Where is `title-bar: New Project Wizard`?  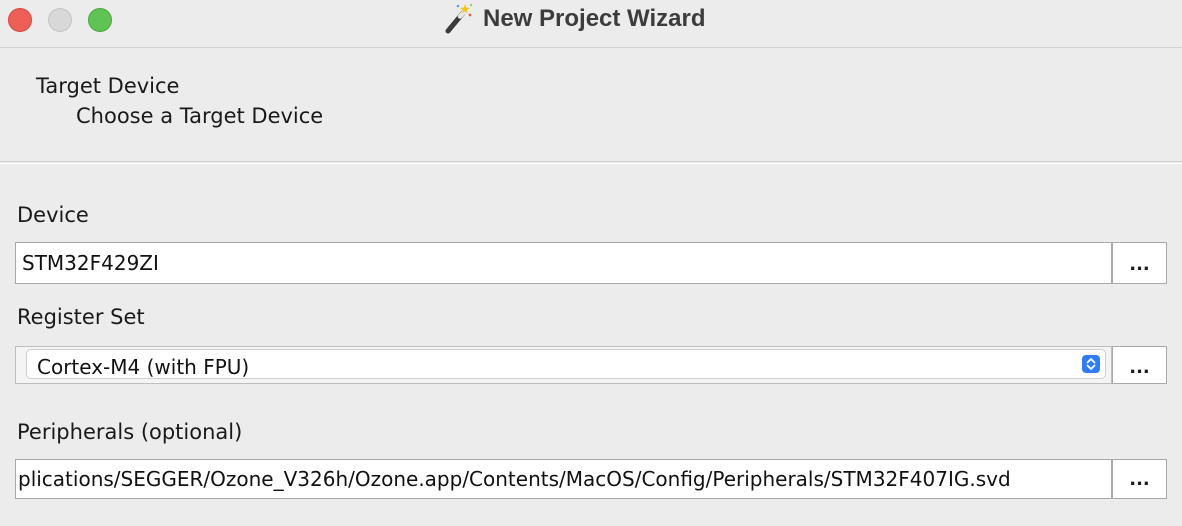
title-bar: New Project Wizard is located at coordinates (591, 24).